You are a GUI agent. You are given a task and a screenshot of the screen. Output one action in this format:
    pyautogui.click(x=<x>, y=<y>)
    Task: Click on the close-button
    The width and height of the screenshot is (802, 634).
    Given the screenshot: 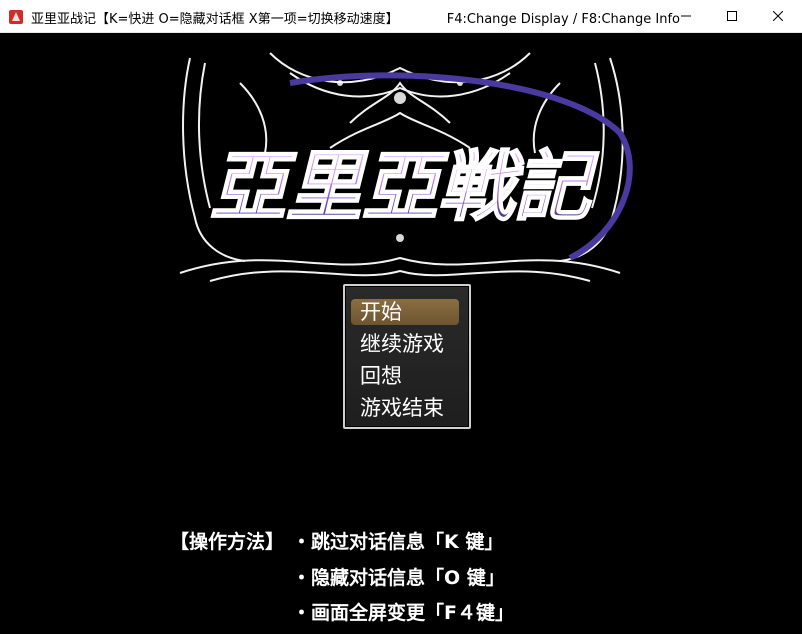 What is the action you would take?
    pyautogui.click(x=778, y=16)
    